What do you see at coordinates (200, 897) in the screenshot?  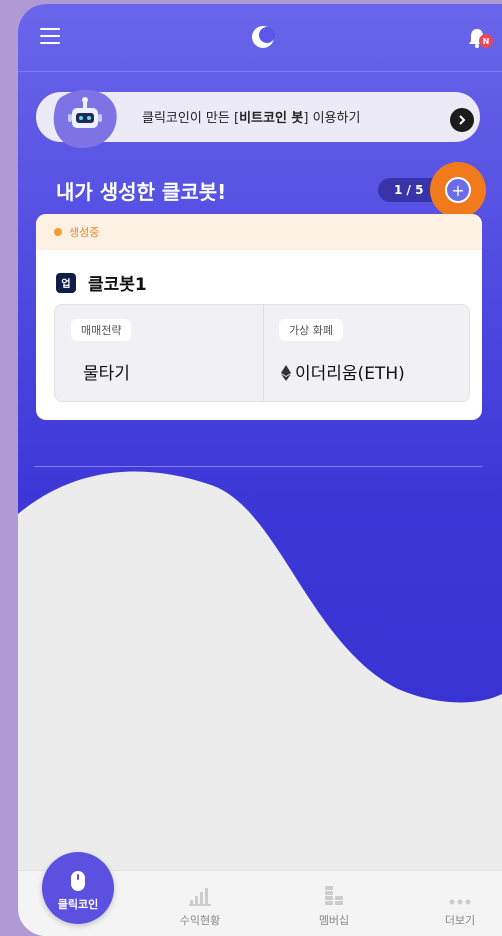 I see `bar-chart-icon` at bounding box center [200, 897].